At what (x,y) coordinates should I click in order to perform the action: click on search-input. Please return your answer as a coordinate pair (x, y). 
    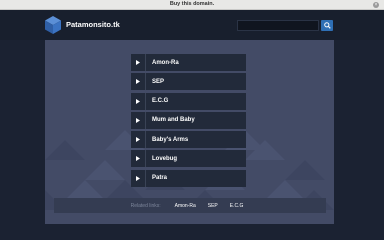
    Looking at the image, I should click on (278, 25).